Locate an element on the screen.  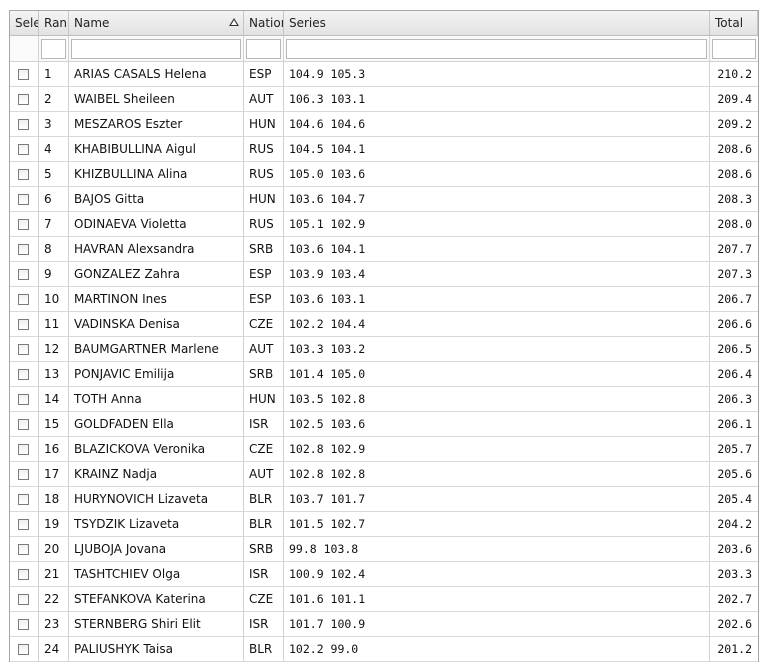
nation-cell: CZE is located at coordinates (264, 449).